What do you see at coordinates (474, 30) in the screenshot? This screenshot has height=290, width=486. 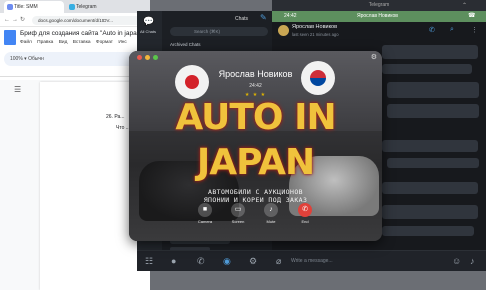 I see `more-icon: ⋮` at bounding box center [474, 30].